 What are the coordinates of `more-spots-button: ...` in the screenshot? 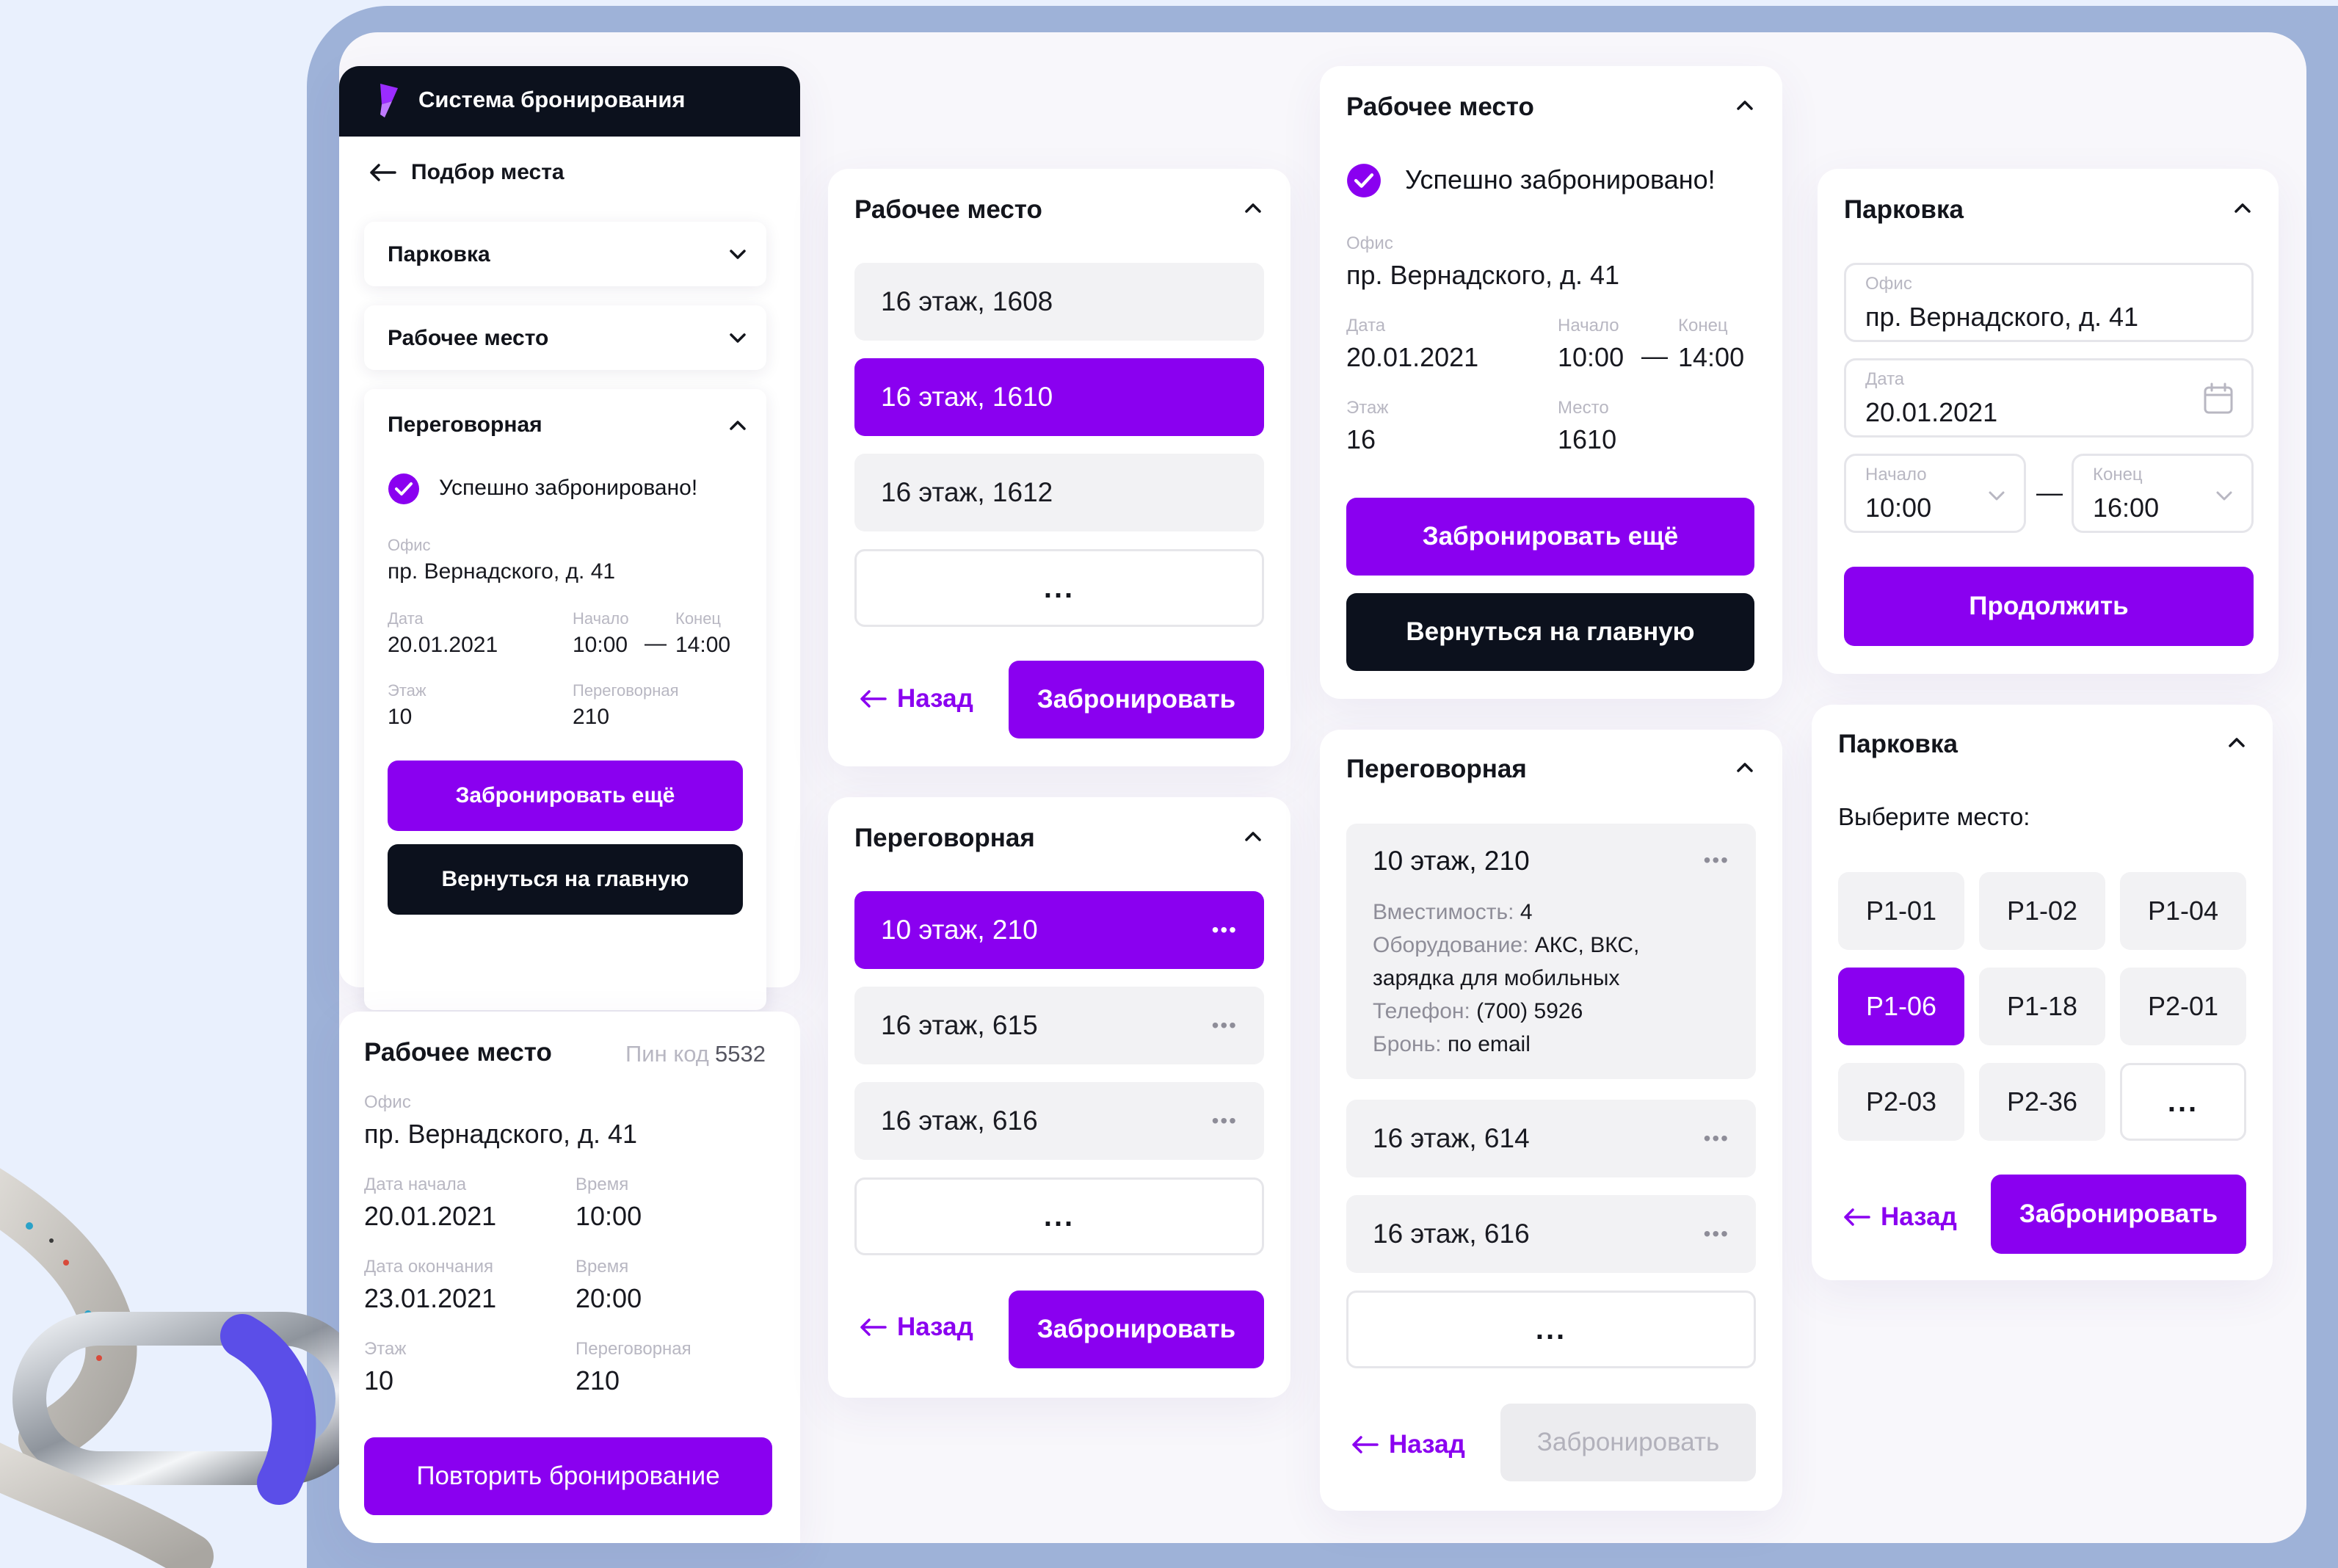 It's located at (2183, 1102).